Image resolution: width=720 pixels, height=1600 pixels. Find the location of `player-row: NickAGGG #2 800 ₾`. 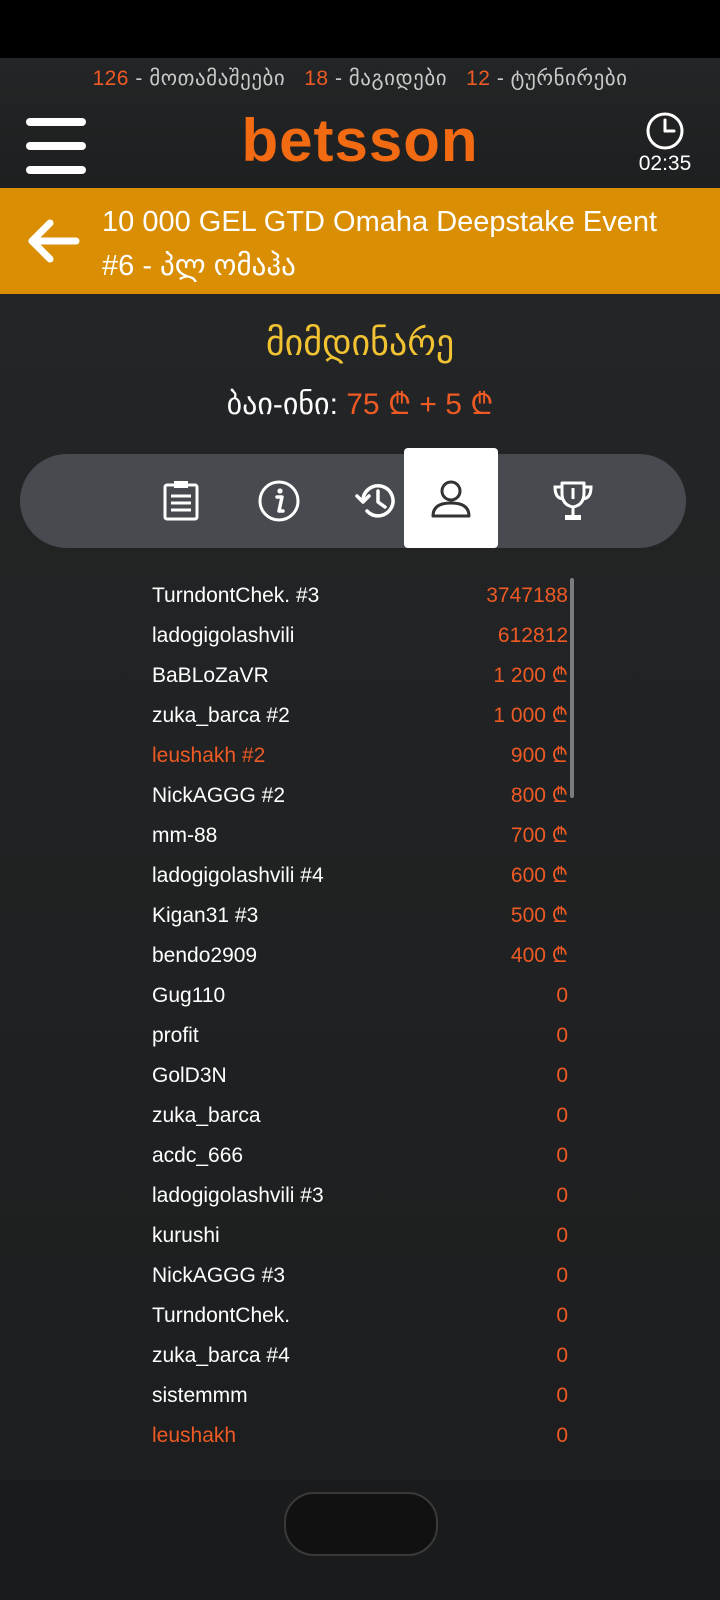

player-row: NickAGGG #2 800 ₾ is located at coordinates (360, 798).